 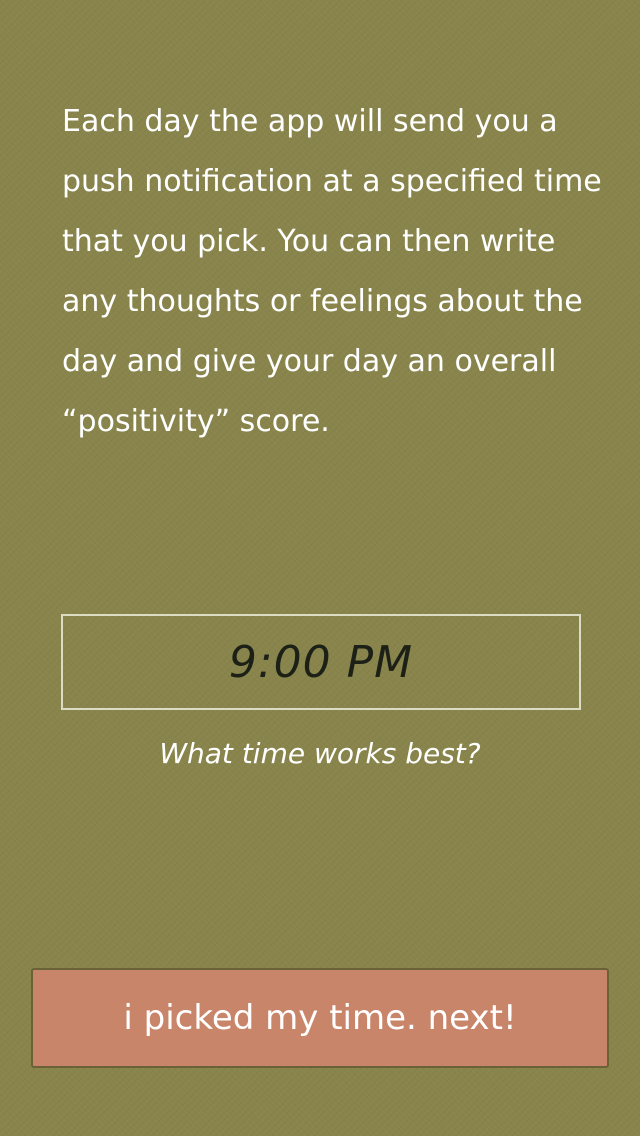 I want to click on time-picker-caption: What time works best?, so click(x=320, y=753).